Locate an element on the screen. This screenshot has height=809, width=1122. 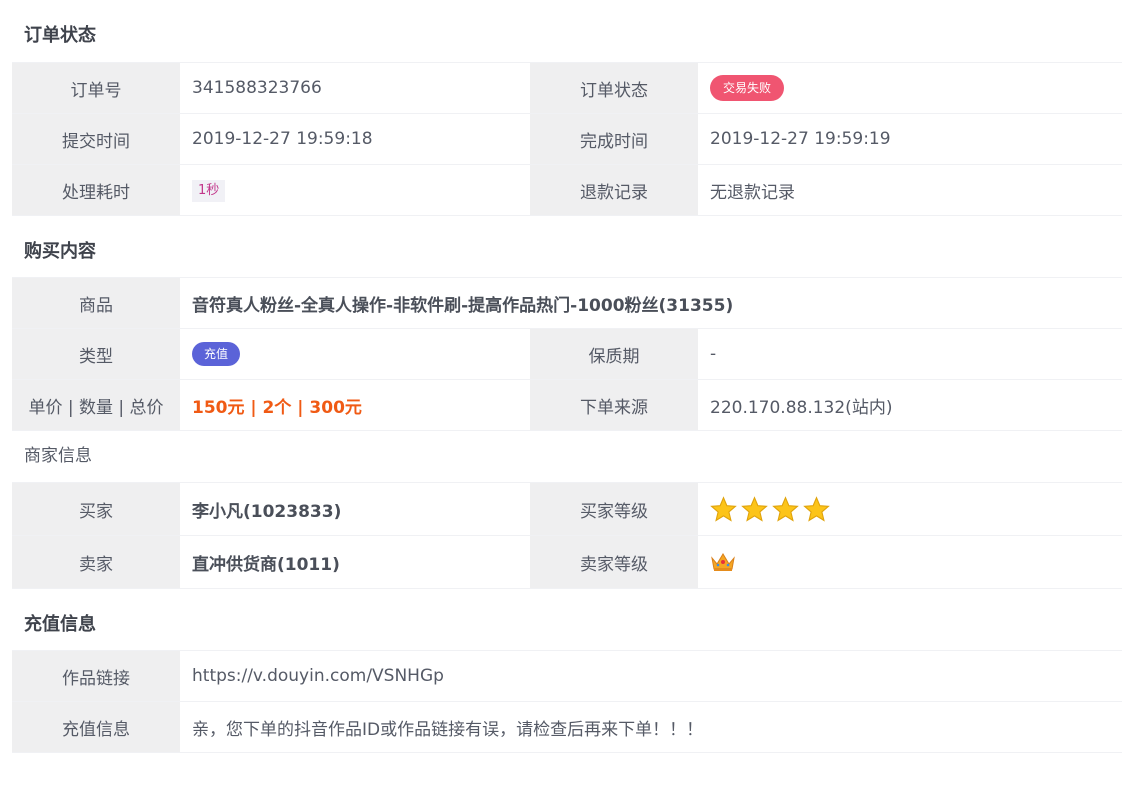
status-badge: 交易失败 is located at coordinates (747, 88).